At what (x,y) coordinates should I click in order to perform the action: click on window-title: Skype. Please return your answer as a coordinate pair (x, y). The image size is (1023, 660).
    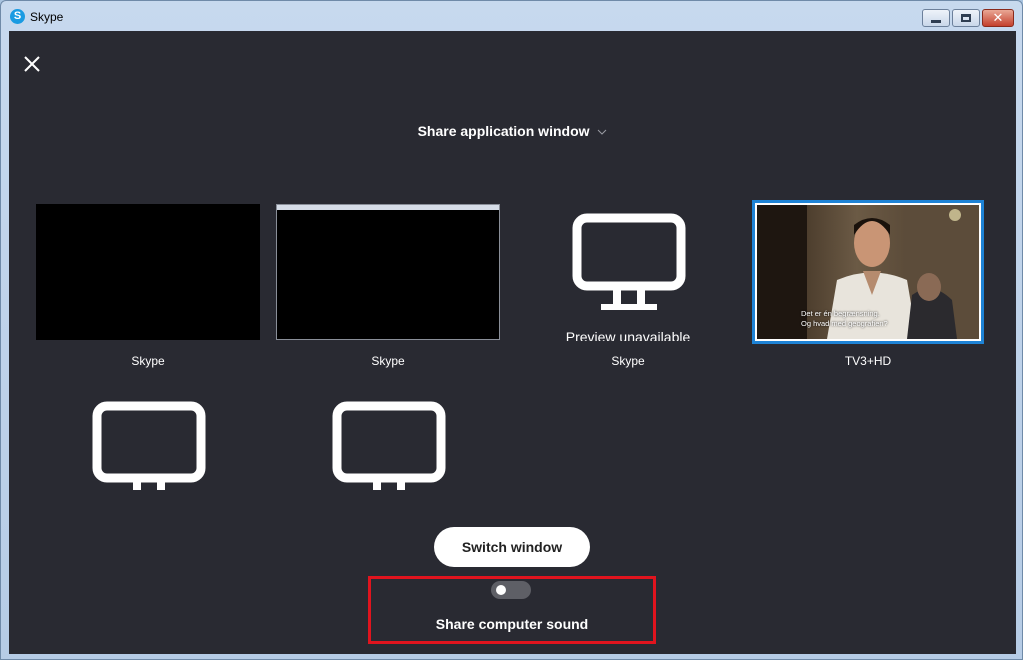
    Looking at the image, I should click on (47, 17).